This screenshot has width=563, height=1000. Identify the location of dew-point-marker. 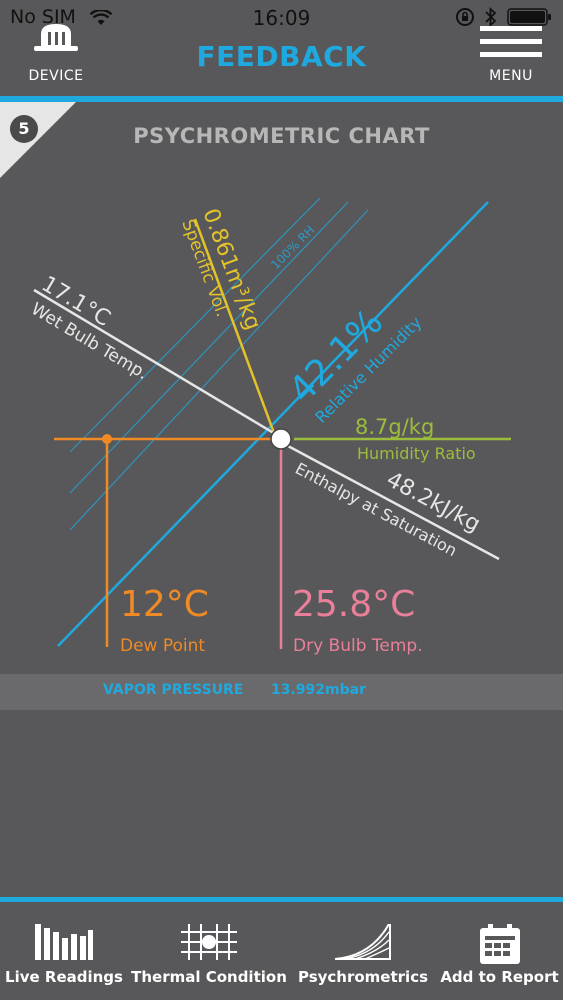
(107, 439).